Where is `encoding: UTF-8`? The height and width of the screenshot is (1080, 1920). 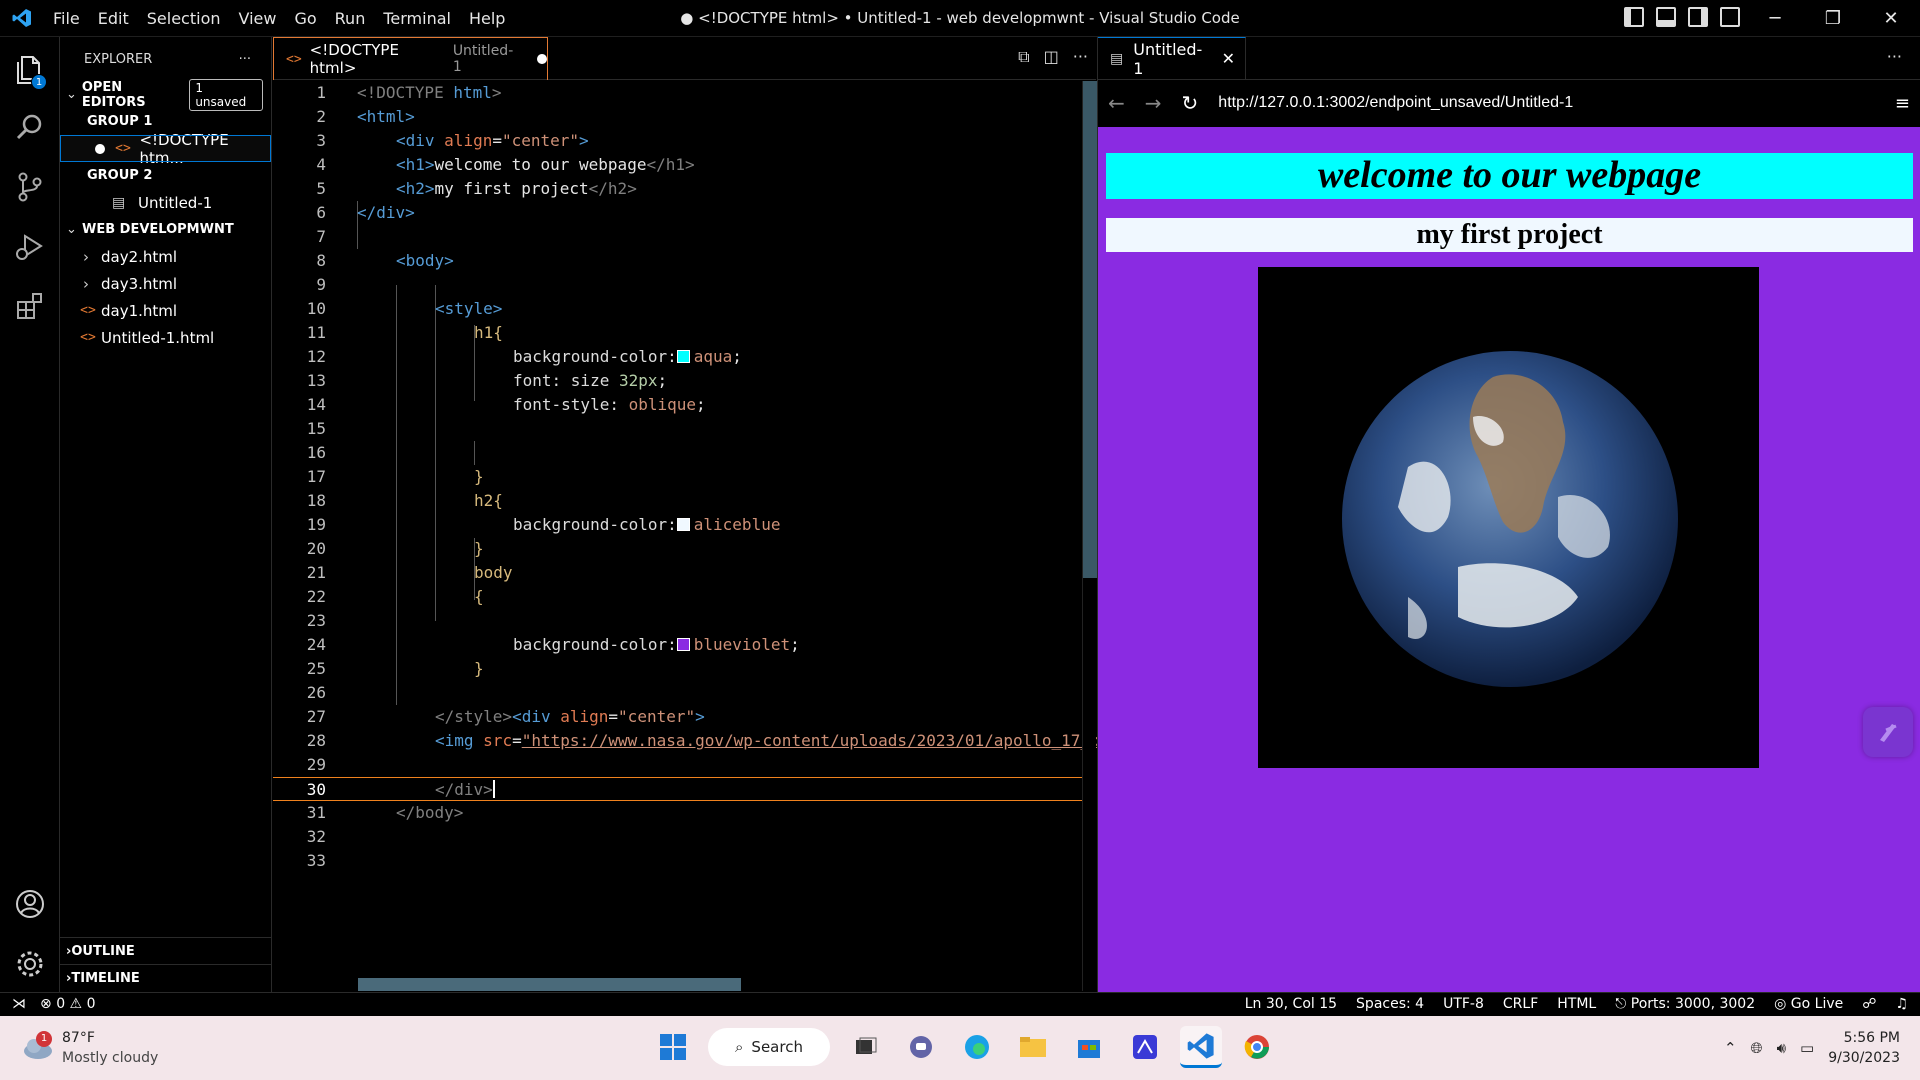
encoding: UTF-8 is located at coordinates (1463, 1004).